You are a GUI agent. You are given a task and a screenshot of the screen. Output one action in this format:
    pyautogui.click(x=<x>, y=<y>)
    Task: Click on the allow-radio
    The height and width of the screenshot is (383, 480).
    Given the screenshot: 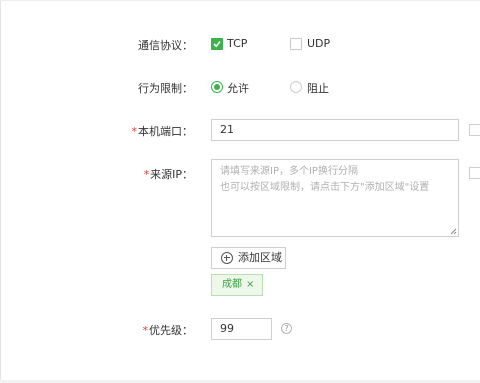 What is the action you would take?
    pyautogui.click(x=217, y=87)
    